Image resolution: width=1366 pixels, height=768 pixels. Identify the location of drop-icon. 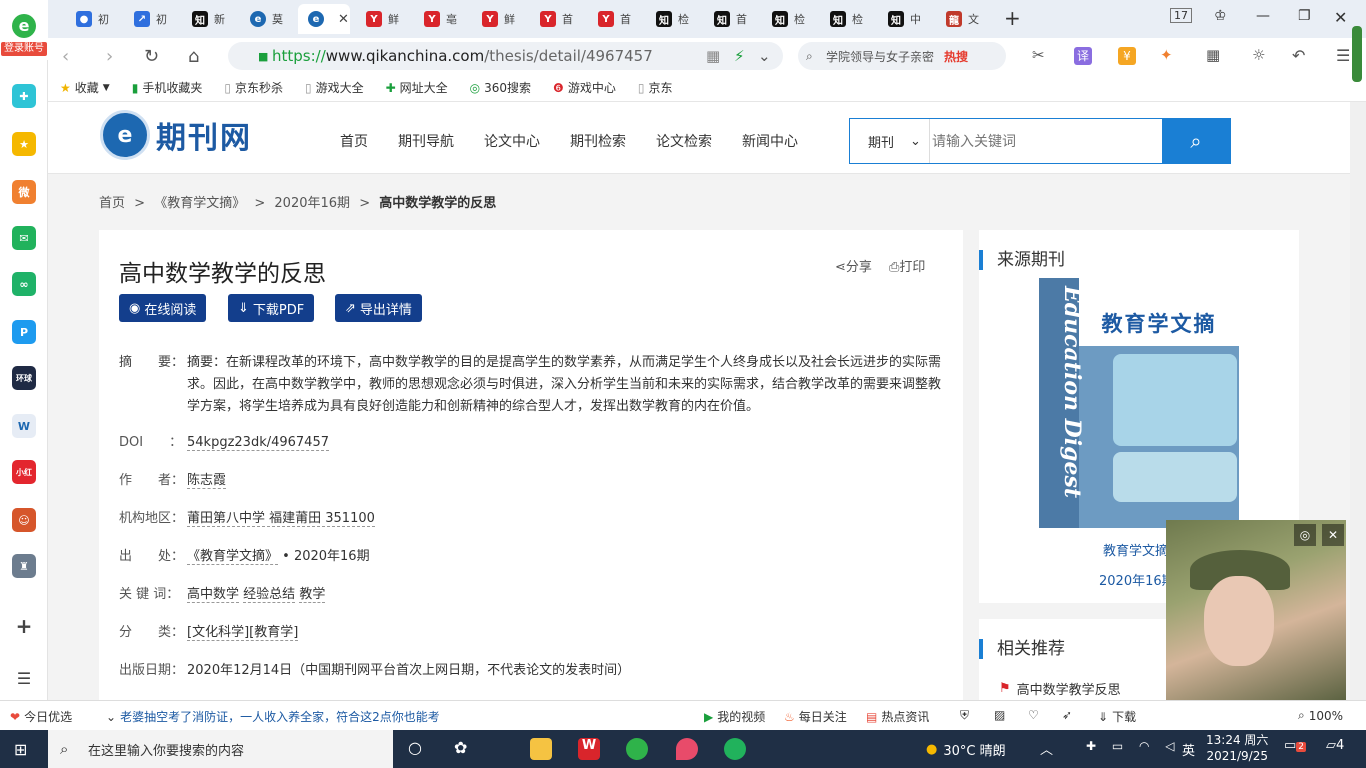
(687, 749).